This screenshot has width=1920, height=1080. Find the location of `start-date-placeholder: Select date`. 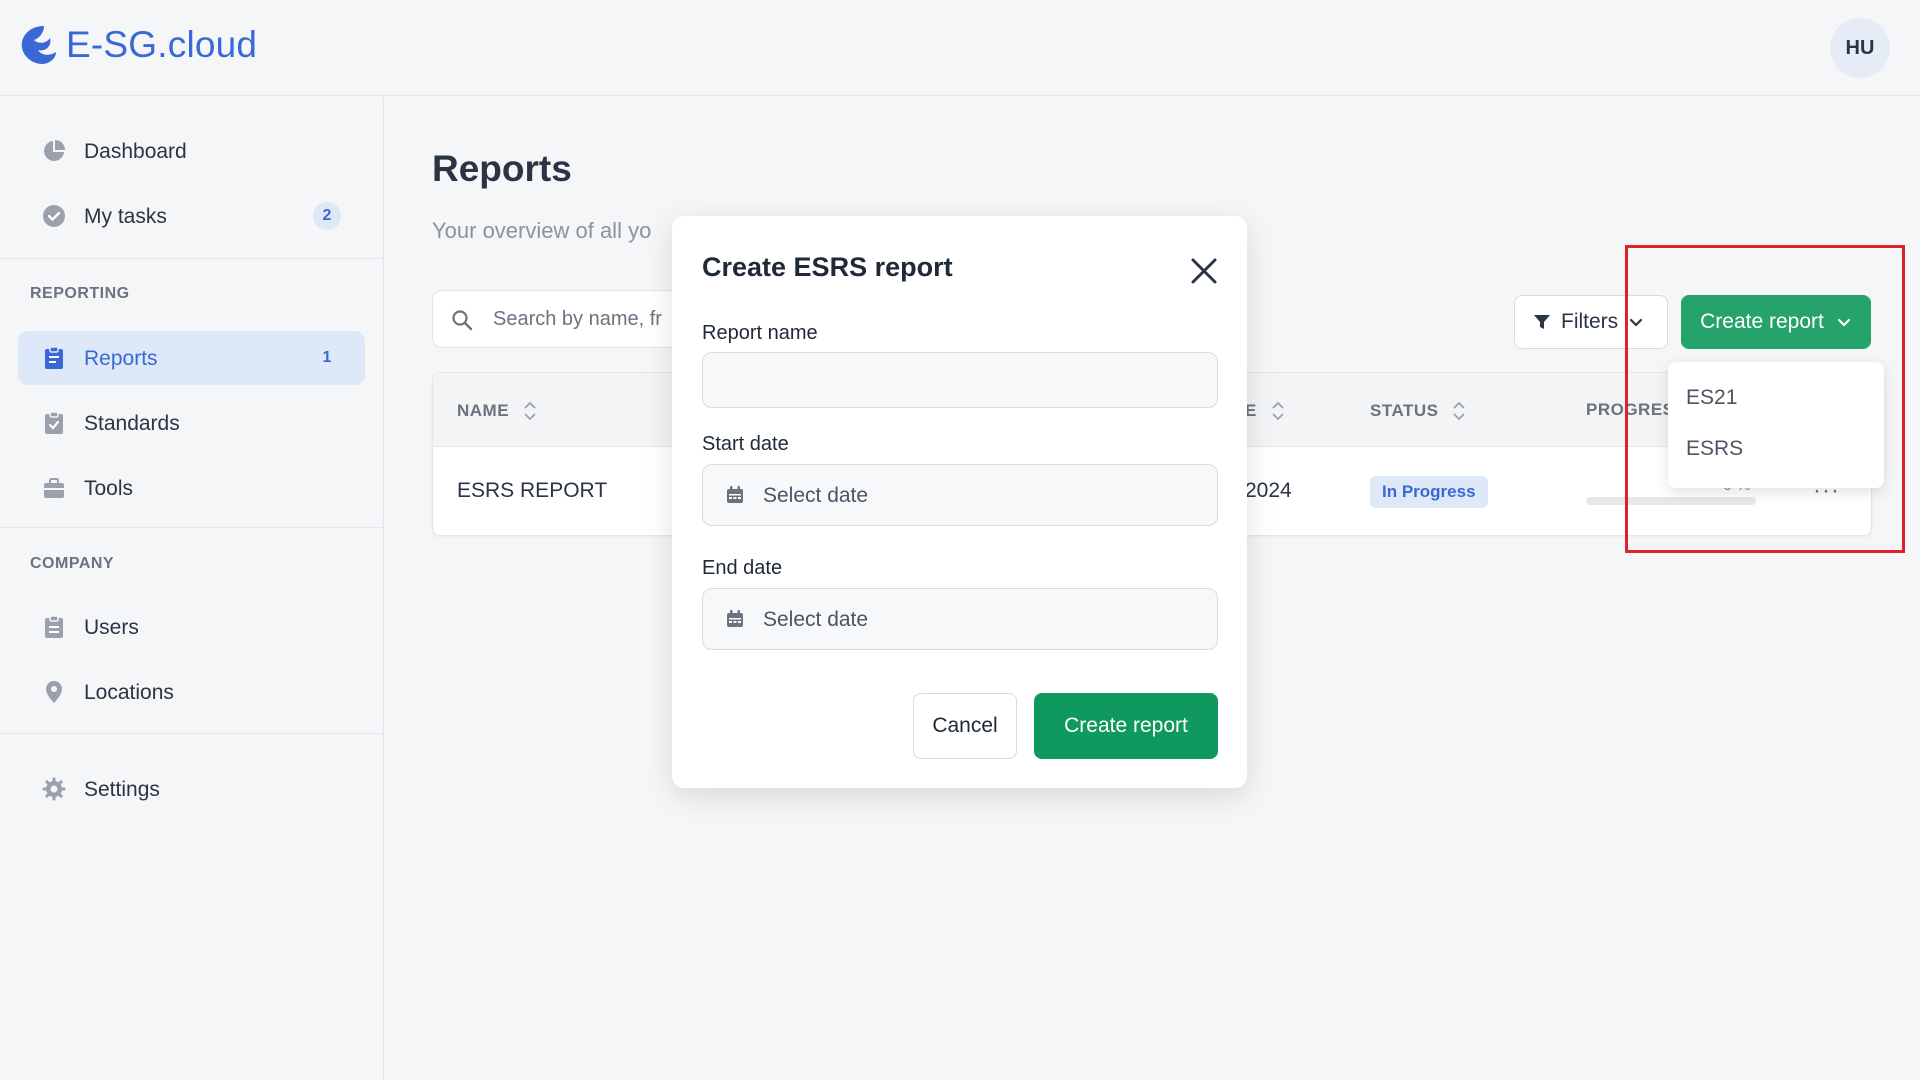

start-date-placeholder: Select date is located at coordinates (816, 495).